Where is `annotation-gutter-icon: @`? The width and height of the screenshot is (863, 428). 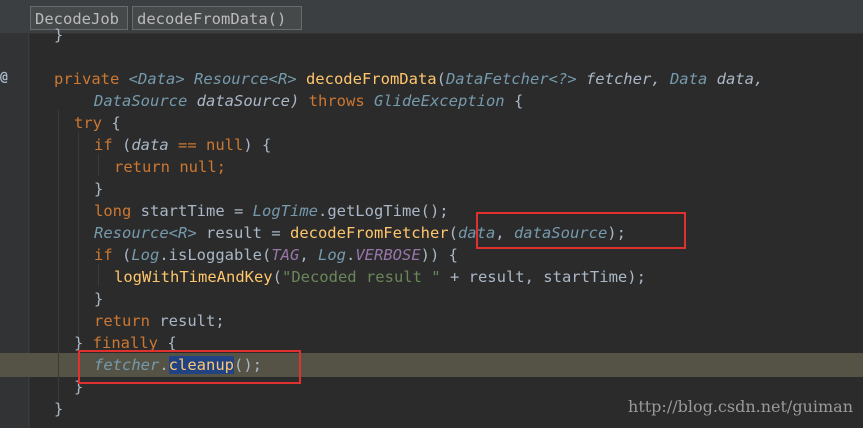 annotation-gutter-icon: @ is located at coordinates (6, 79).